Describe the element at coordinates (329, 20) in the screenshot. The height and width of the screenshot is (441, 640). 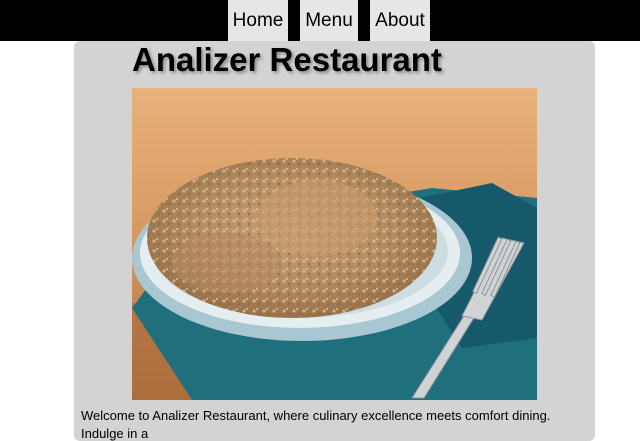
I see `nav-menu-link: Menu` at that location.